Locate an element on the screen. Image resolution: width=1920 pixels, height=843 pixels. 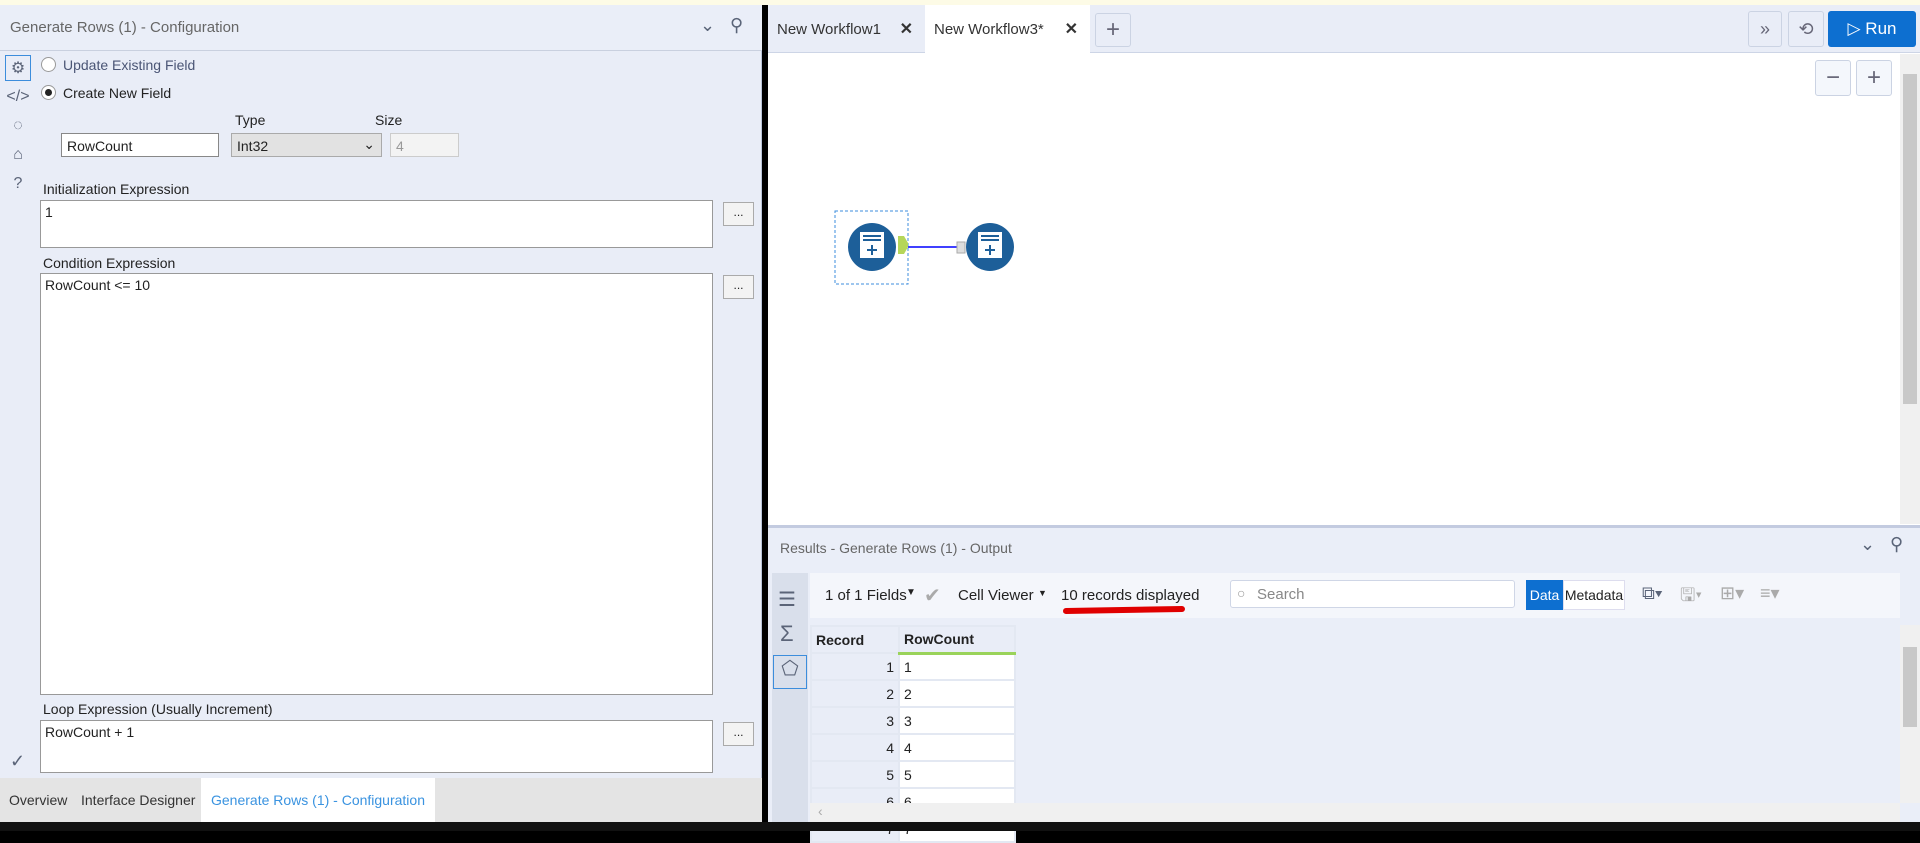
type-value: Int32 is located at coordinates (253, 146).